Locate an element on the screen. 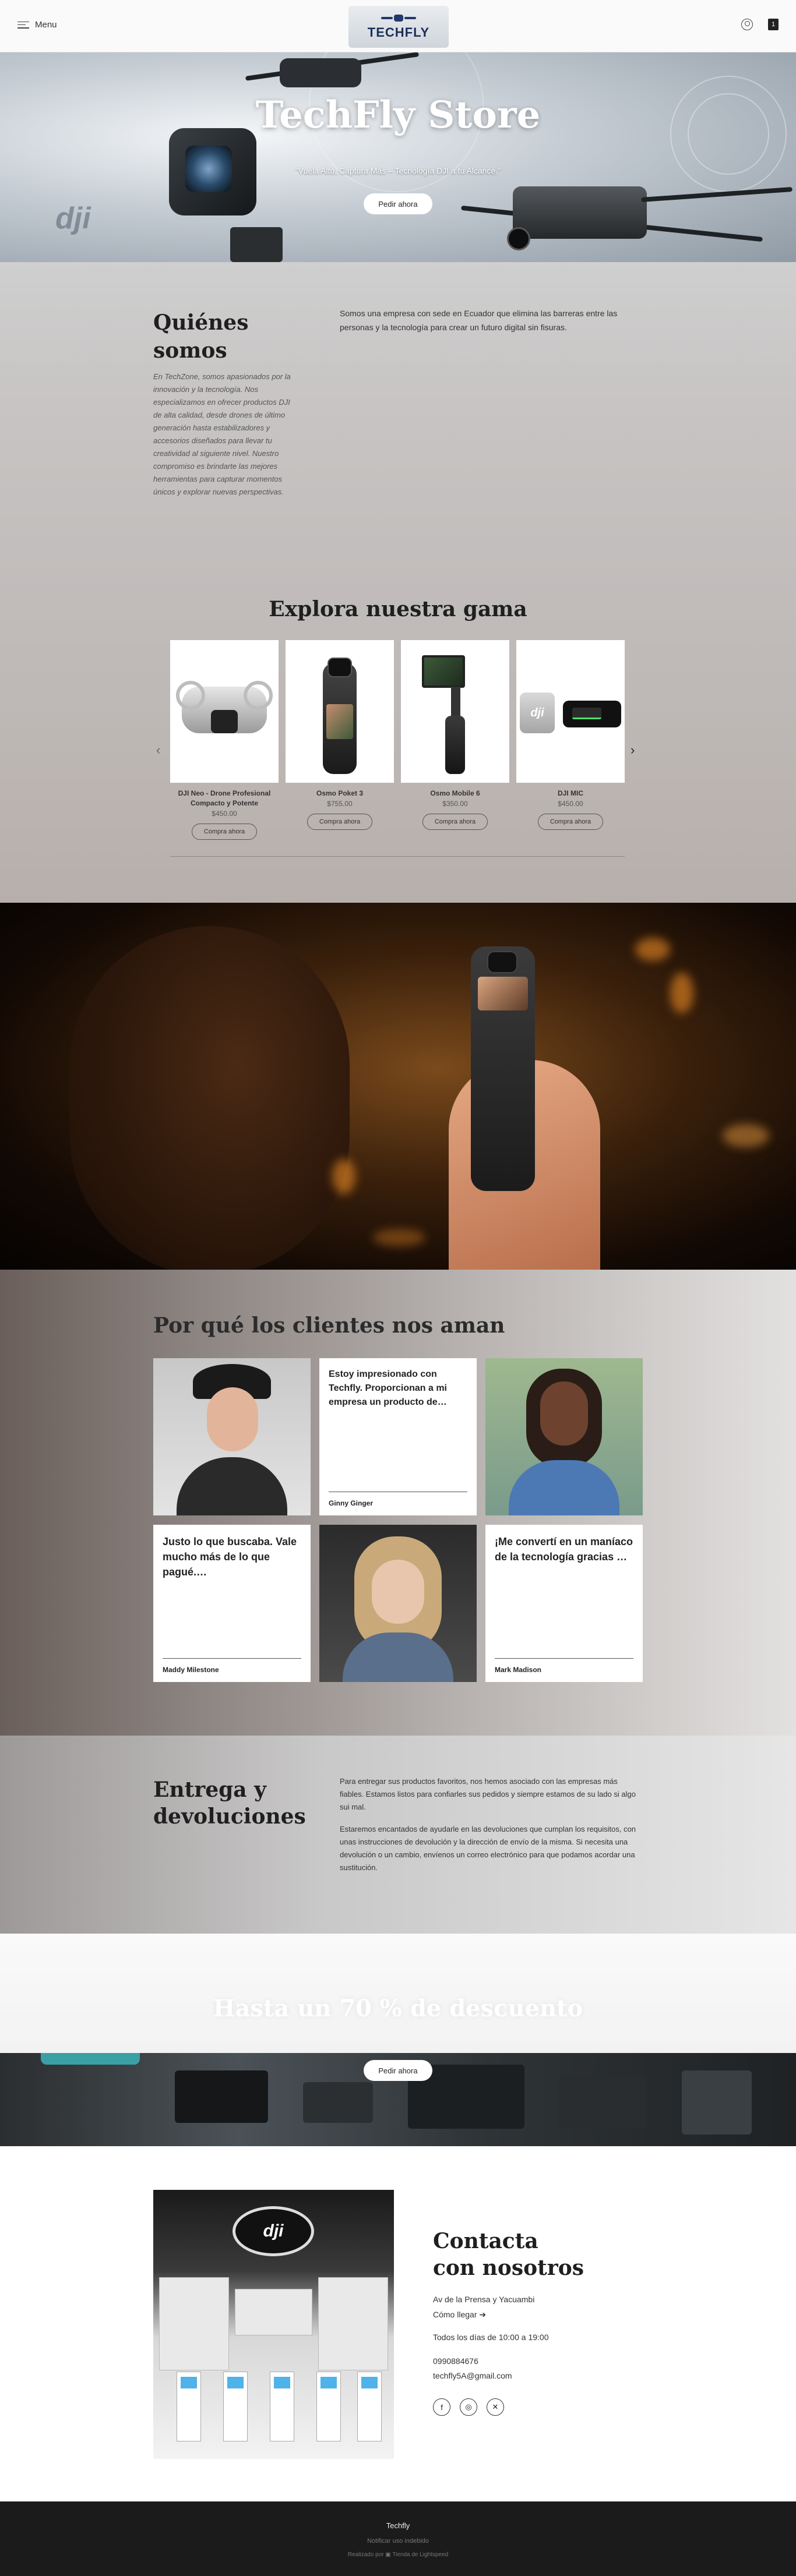 The width and height of the screenshot is (796, 2576). opening-hours: Todos los días de 10:00 a 19:00 is located at coordinates (491, 2337).